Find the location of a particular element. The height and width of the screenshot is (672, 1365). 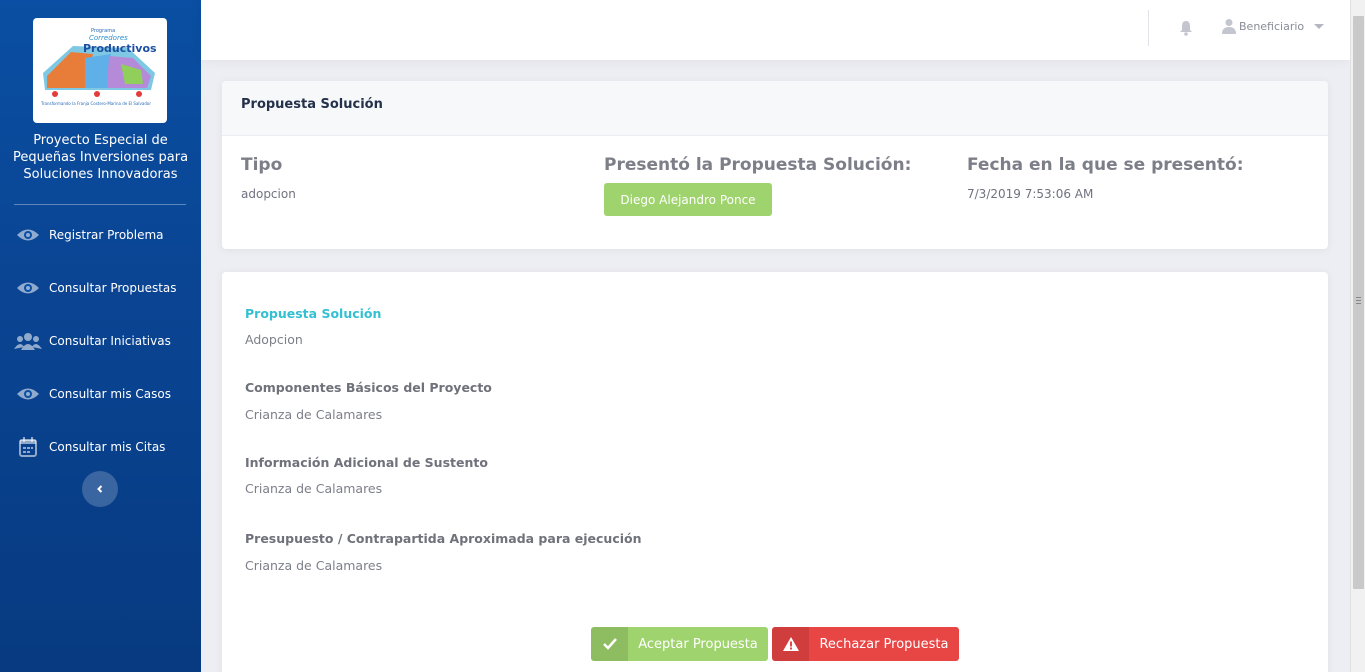

reject-proposal-label: Rechazar Propuesta is located at coordinates (884, 644).